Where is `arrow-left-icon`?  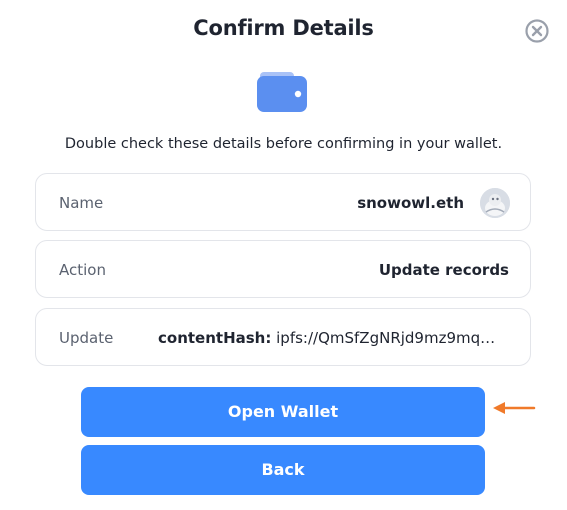
arrow-left-icon is located at coordinates (514, 407).